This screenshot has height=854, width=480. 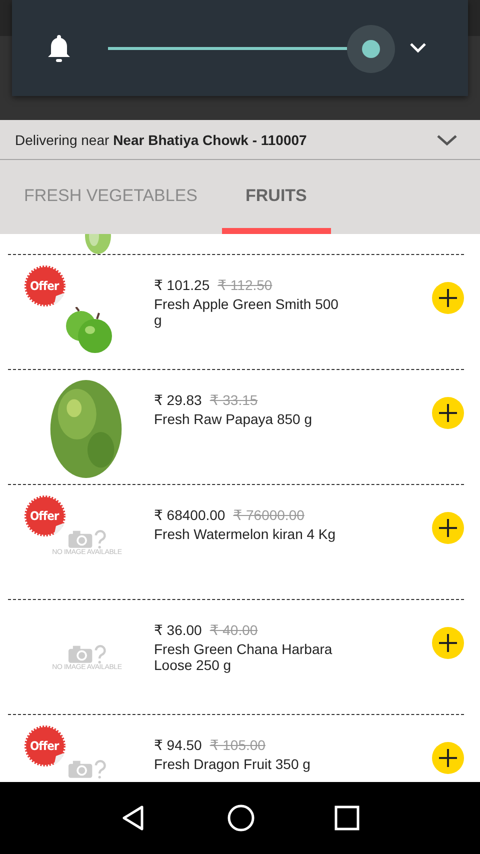 What do you see at coordinates (371, 48) in the screenshot?
I see `volume-slider-thumb` at bounding box center [371, 48].